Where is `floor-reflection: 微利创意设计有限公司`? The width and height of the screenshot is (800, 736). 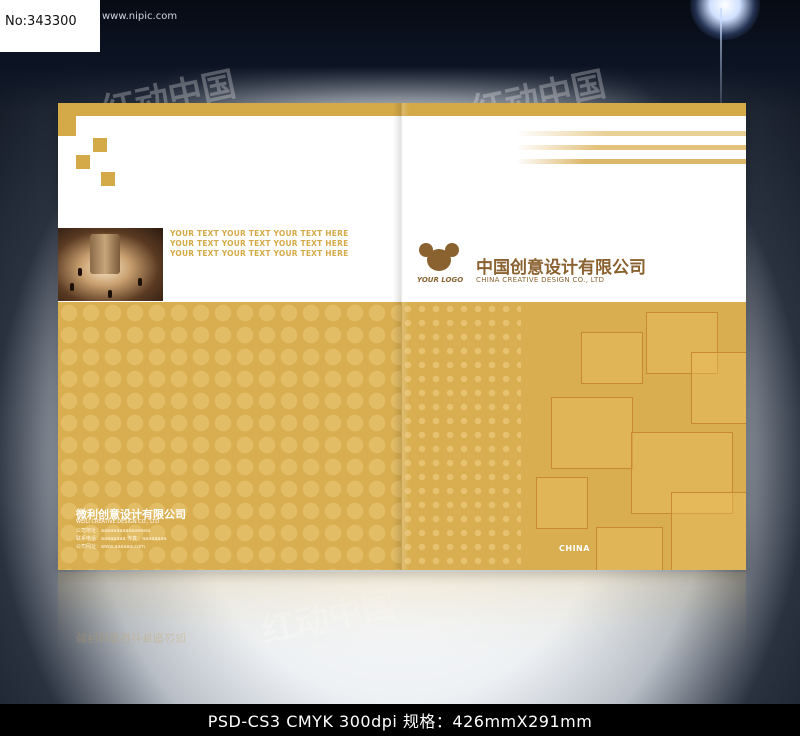
floor-reflection: 微利创意设计有限公司 is located at coordinates (402, 617).